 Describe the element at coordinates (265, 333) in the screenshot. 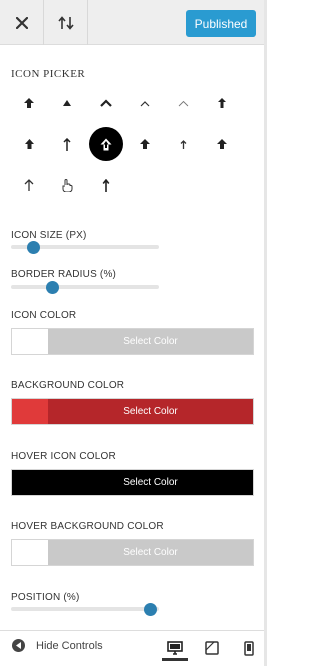

I see `scrollbar` at that location.